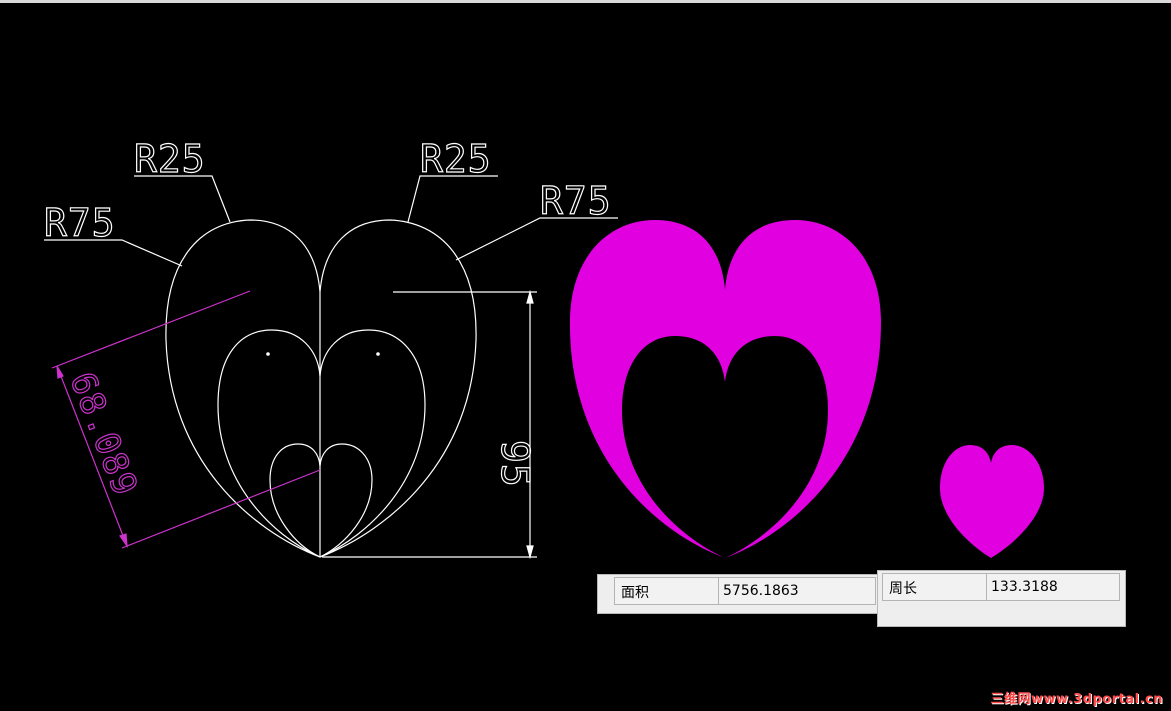 The width and height of the screenshot is (1171, 711). What do you see at coordinates (667, 591) in the screenshot?
I see `area-label: 面积` at bounding box center [667, 591].